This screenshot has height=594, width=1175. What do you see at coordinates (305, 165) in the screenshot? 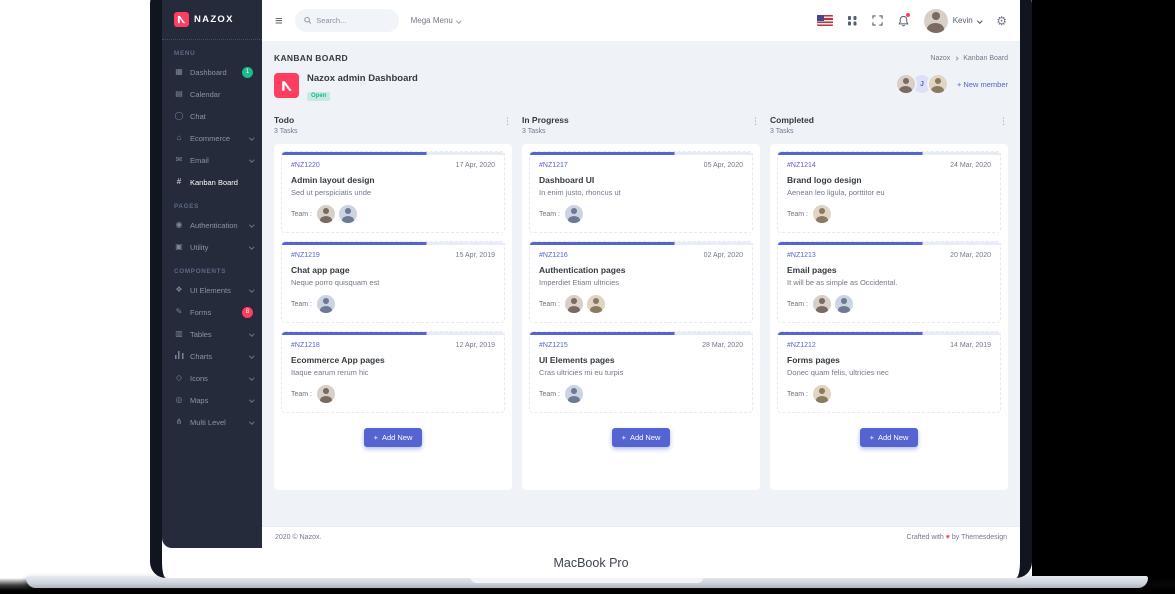
I see `card-id-link: #NZ1220` at bounding box center [305, 165].